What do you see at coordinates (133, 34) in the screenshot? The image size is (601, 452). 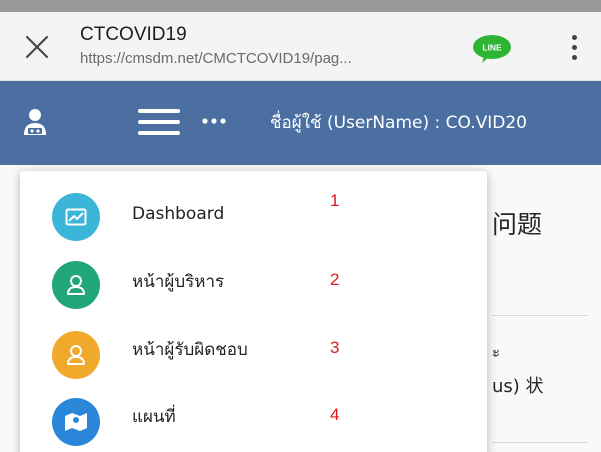 I see `page-title: CTCOVID19` at bounding box center [133, 34].